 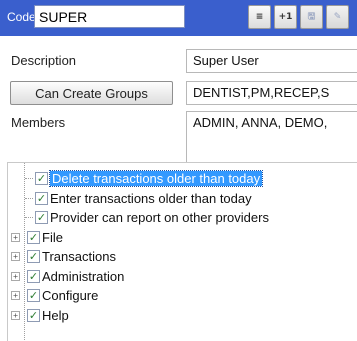 What do you see at coordinates (44, 60) in the screenshot?
I see `description-label: Description` at bounding box center [44, 60].